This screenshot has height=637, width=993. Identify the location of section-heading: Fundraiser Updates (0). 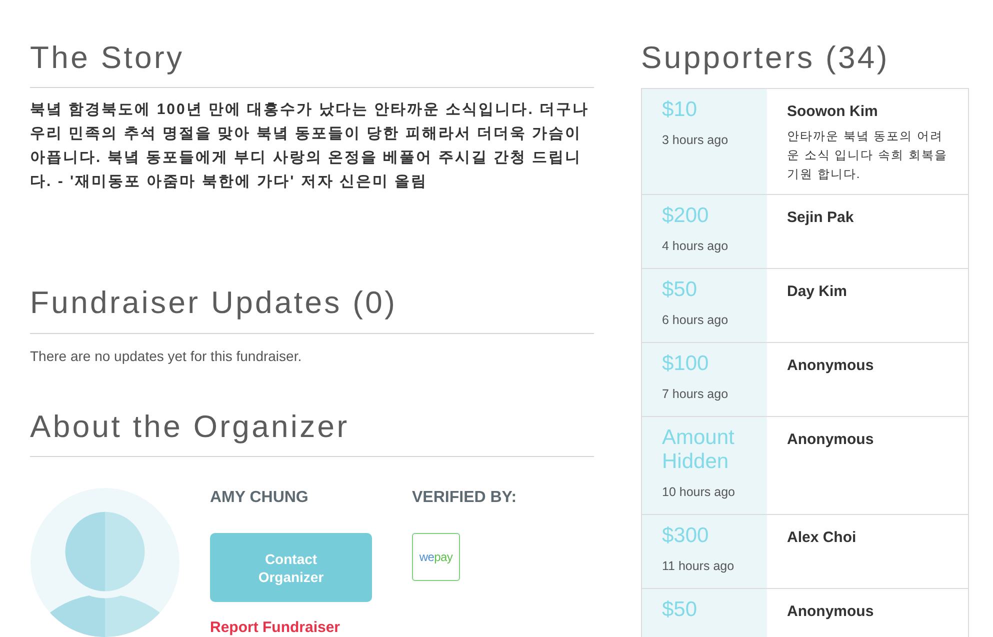
(214, 303).